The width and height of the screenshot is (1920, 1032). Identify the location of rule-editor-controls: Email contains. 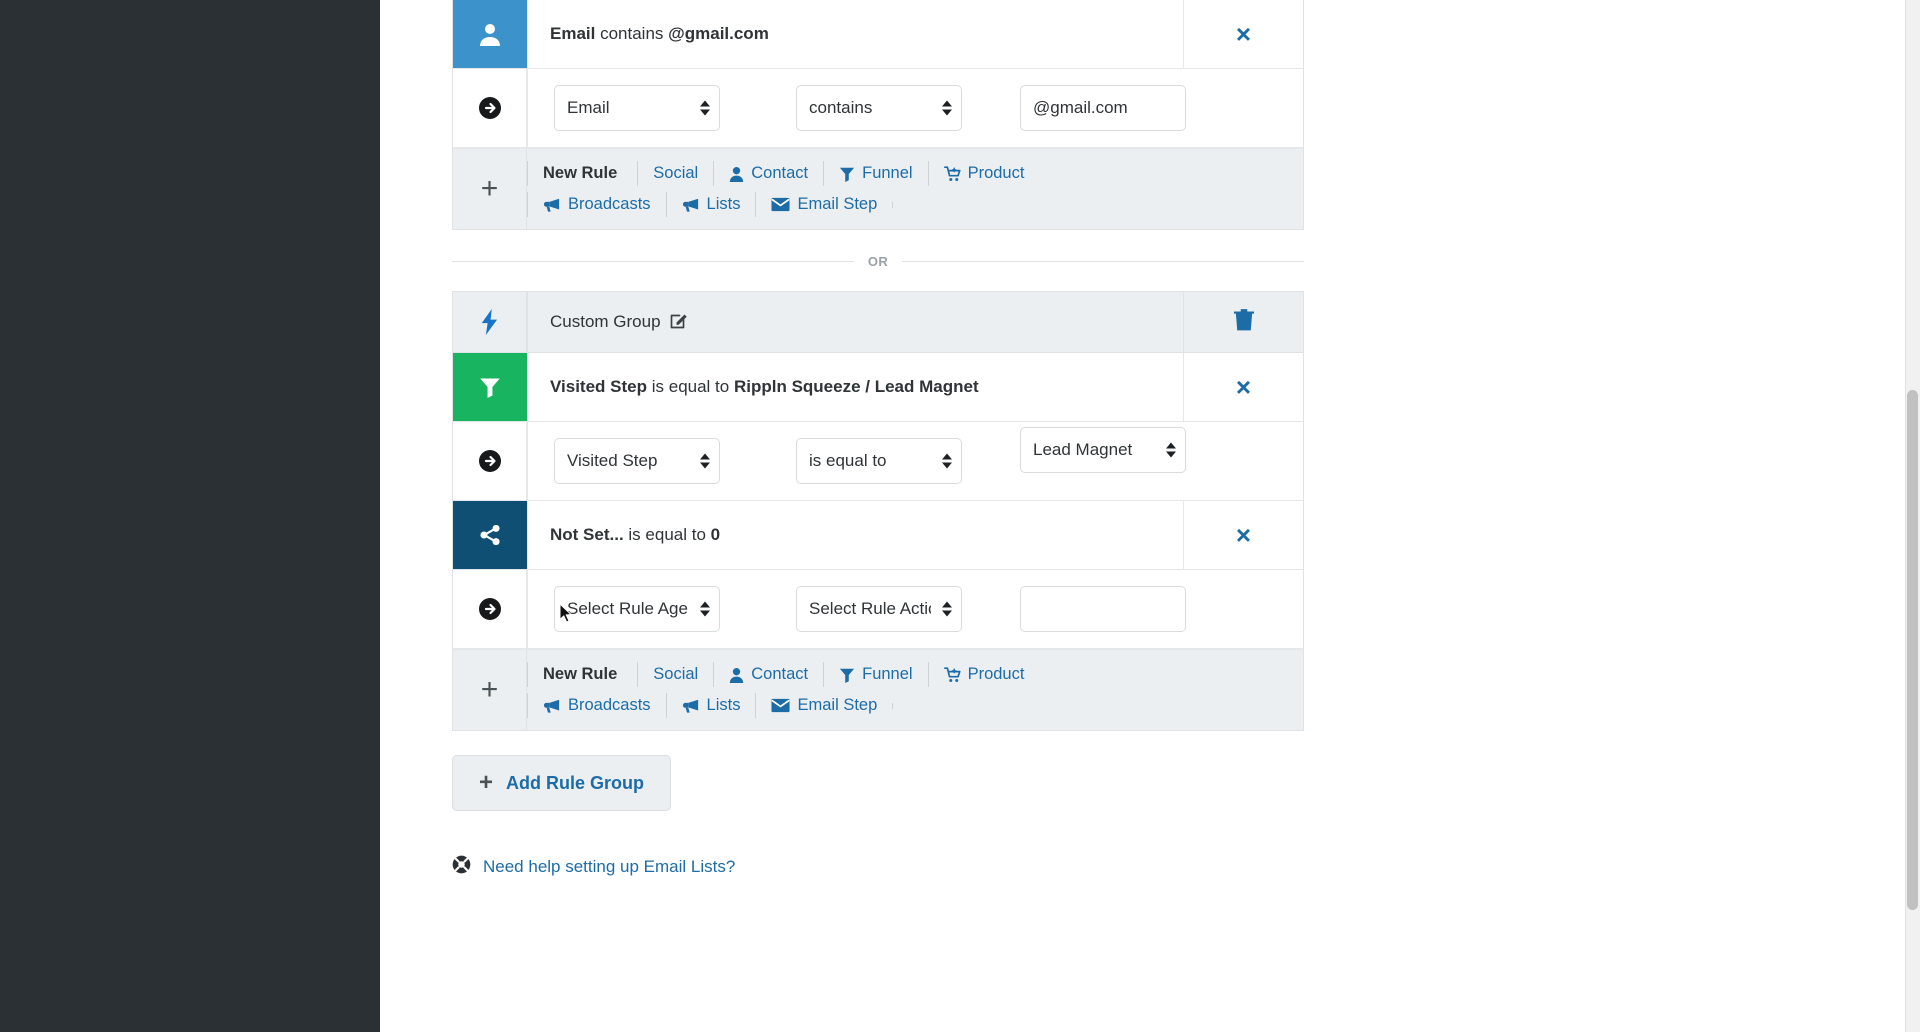
(915, 108).